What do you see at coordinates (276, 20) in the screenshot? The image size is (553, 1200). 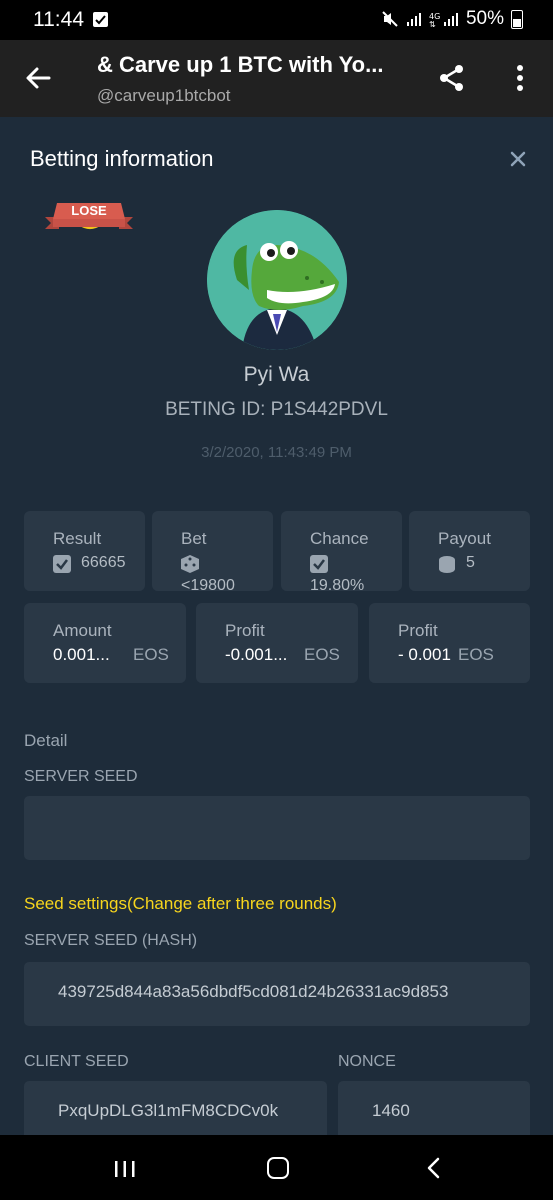 I see `status-bar: 11:44 4G ⇅ 50%` at bounding box center [276, 20].